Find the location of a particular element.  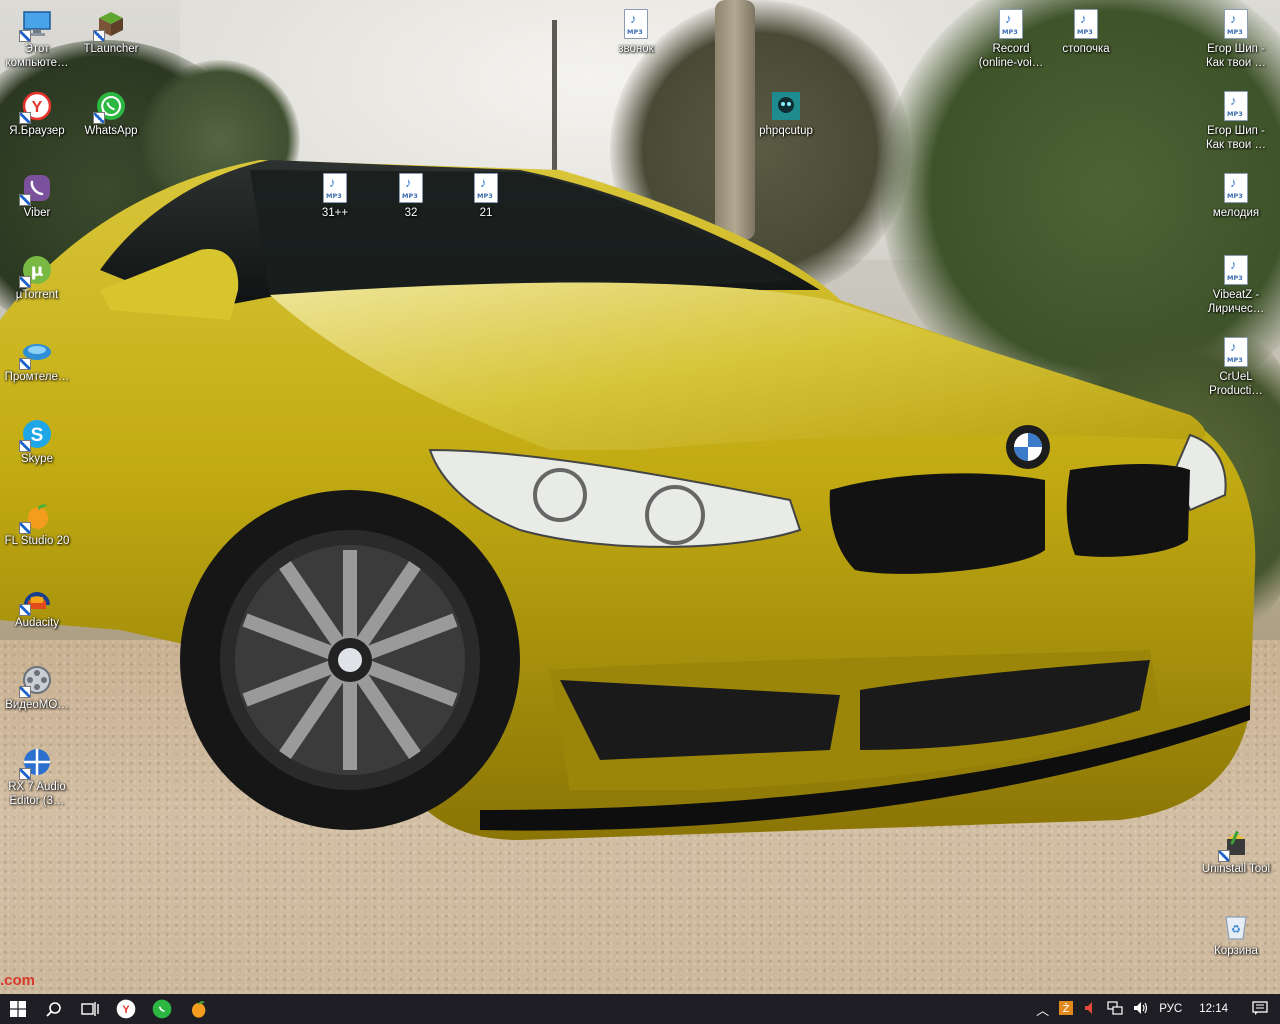

audacity-icon is located at coordinates (36, 599).